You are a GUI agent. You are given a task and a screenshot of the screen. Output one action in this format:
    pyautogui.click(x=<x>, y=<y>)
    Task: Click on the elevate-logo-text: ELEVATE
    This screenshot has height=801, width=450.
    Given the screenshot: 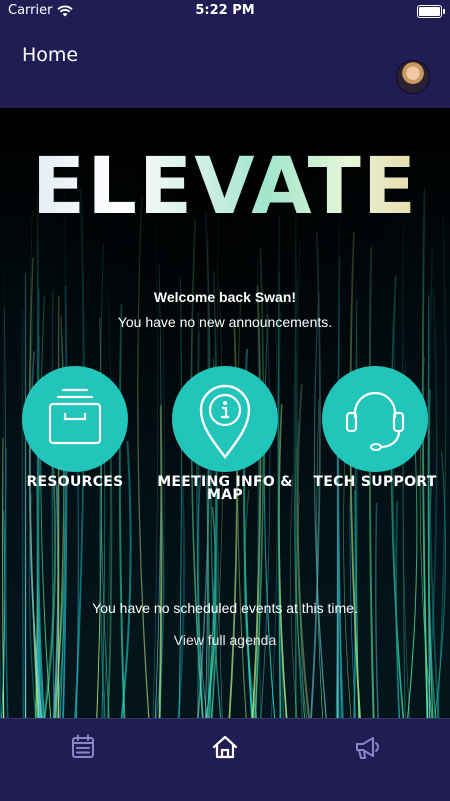 What is the action you would take?
    pyautogui.click(x=225, y=187)
    